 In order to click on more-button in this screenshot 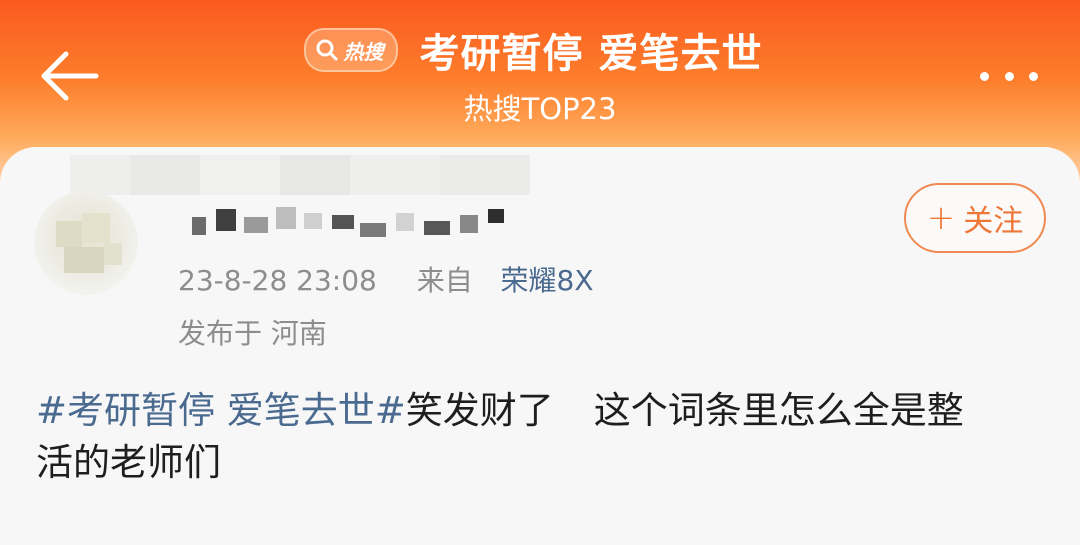, I will do `click(1009, 76)`.